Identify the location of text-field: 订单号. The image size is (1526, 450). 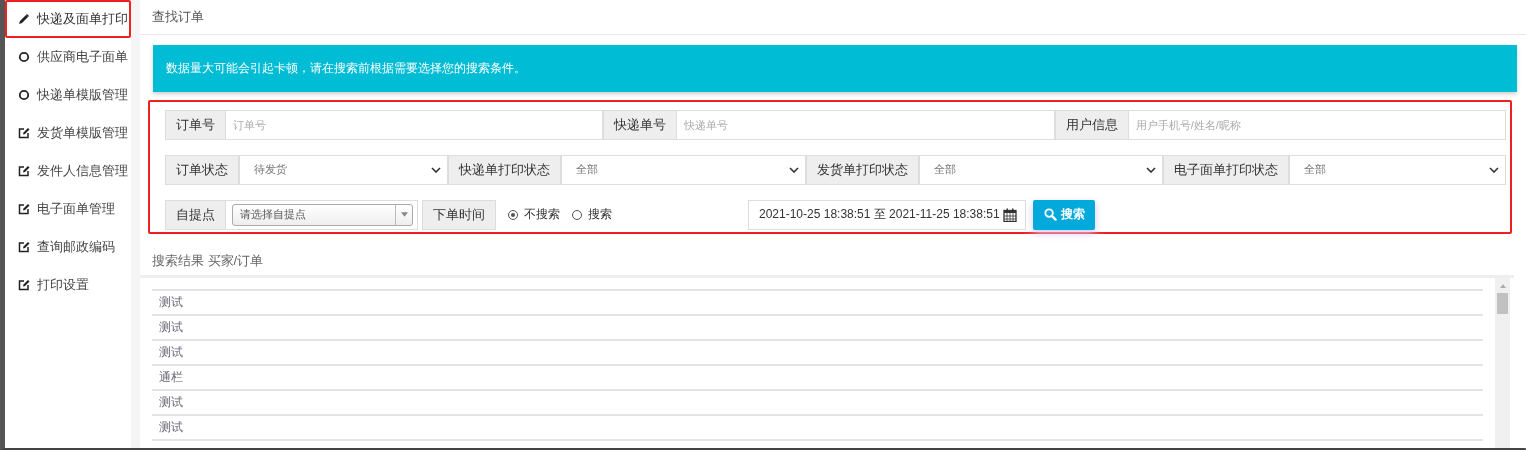
(415, 124).